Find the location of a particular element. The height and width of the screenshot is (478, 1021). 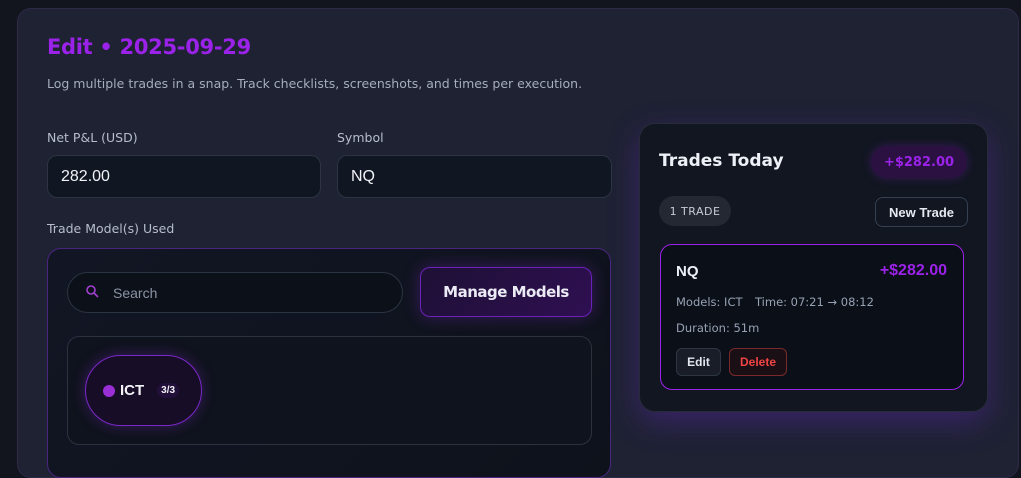

manage-models-button: Manage Models is located at coordinates (506, 292).